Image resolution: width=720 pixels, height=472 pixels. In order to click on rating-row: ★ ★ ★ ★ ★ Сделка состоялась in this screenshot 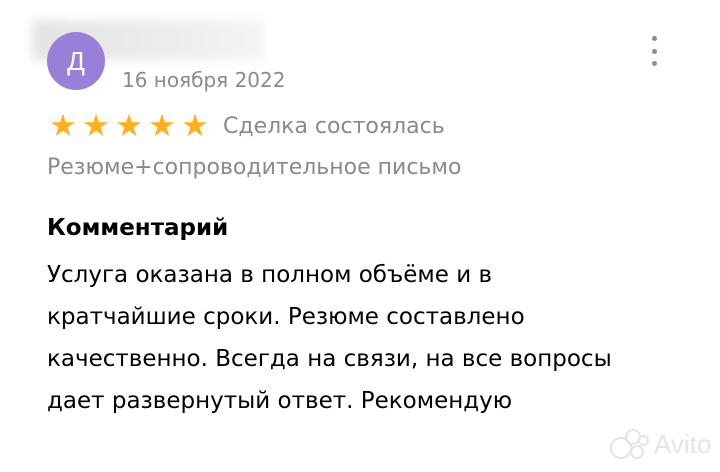, I will do `click(246, 126)`.